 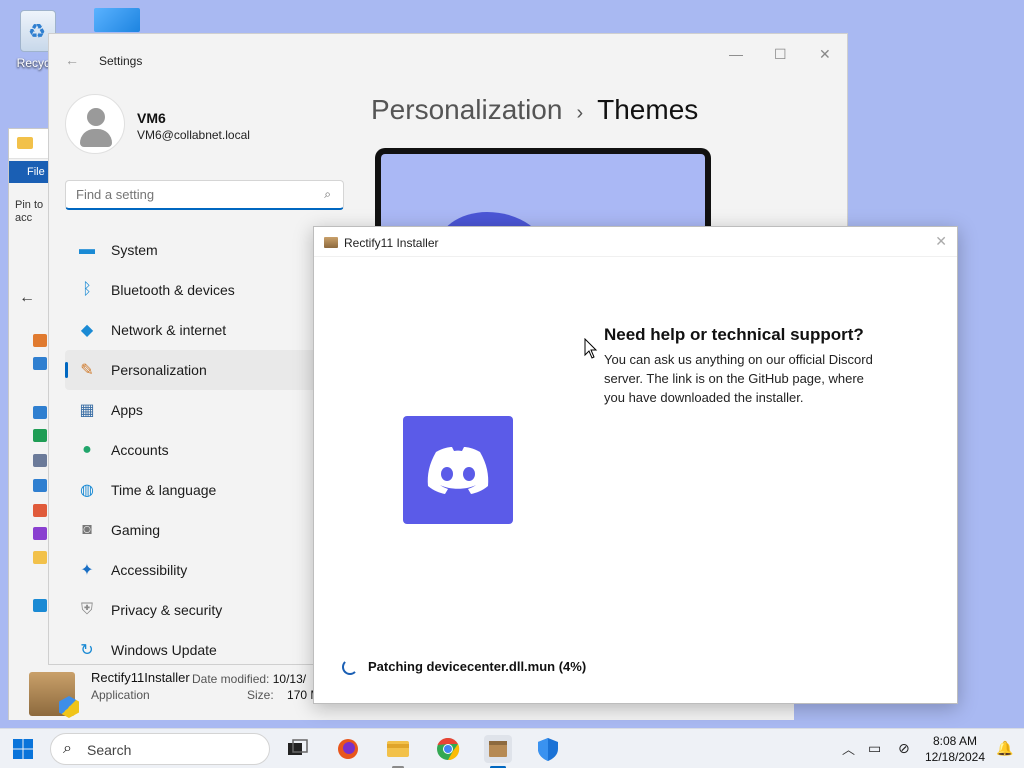 I want to click on display-icon: ▭, so click(x=874, y=748).